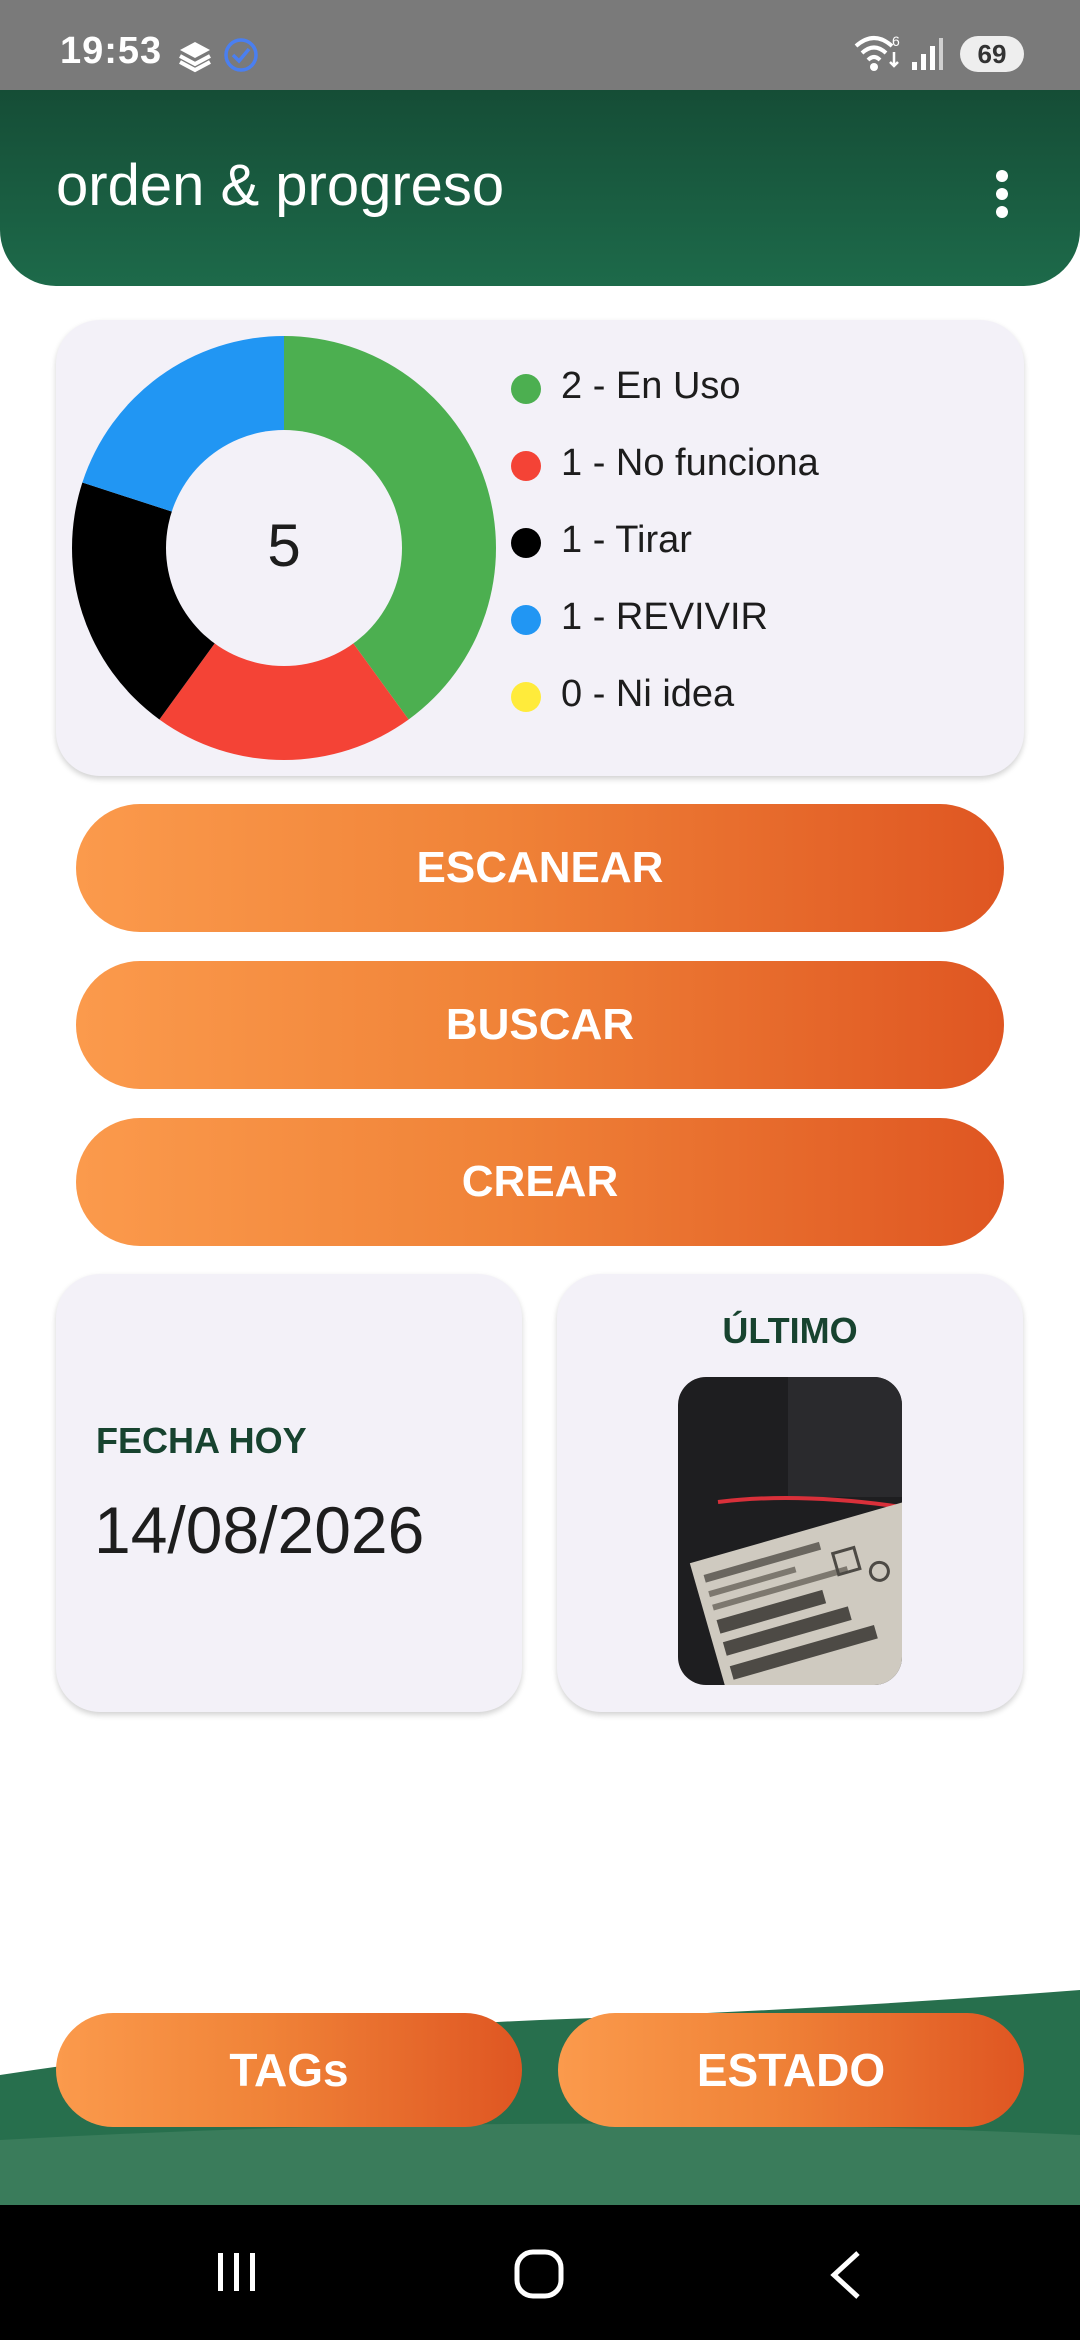  What do you see at coordinates (526, 543) in the screenshot?
I see `legend-dot-black` at bounding box center [526, 543].